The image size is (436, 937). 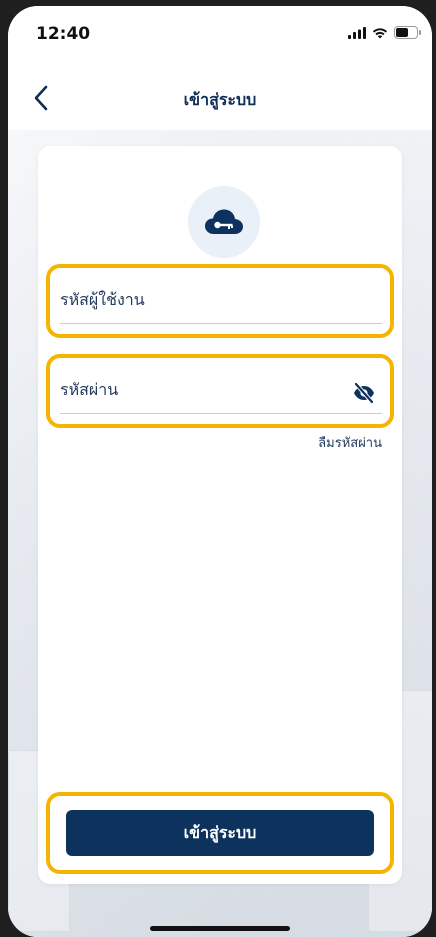 I want to click on nav-bar: เข้าสู่ระบบ, so click(x=220, y=97).